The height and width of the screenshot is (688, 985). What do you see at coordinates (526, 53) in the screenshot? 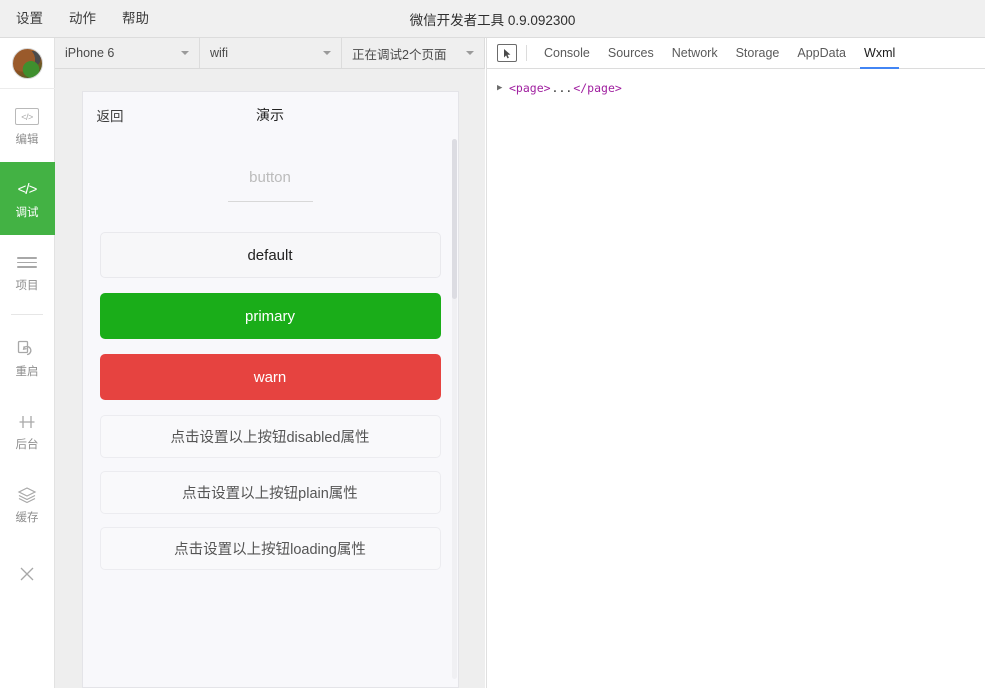
I see `toolbar-divider` at bounding box center [526, 53].